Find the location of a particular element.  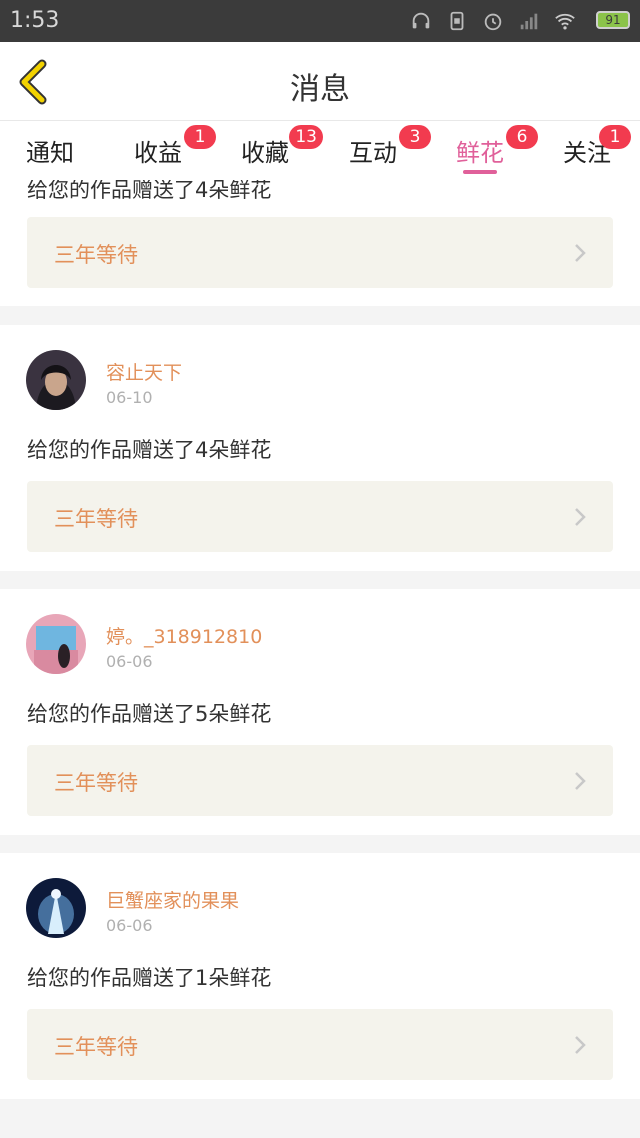

headphones-icon is located at coordinates (421, 20).